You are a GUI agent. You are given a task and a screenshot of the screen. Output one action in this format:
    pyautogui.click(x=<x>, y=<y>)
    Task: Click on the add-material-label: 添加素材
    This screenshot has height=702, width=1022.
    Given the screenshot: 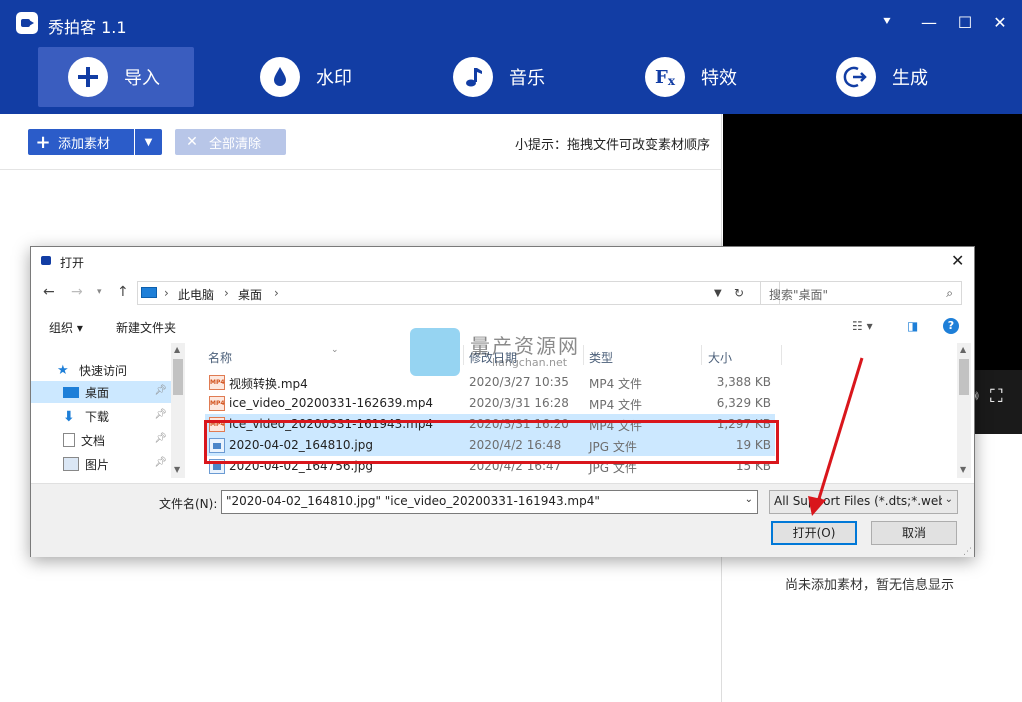 What is the action you would take?
    pyautogui.click(x=84, y=144)
    